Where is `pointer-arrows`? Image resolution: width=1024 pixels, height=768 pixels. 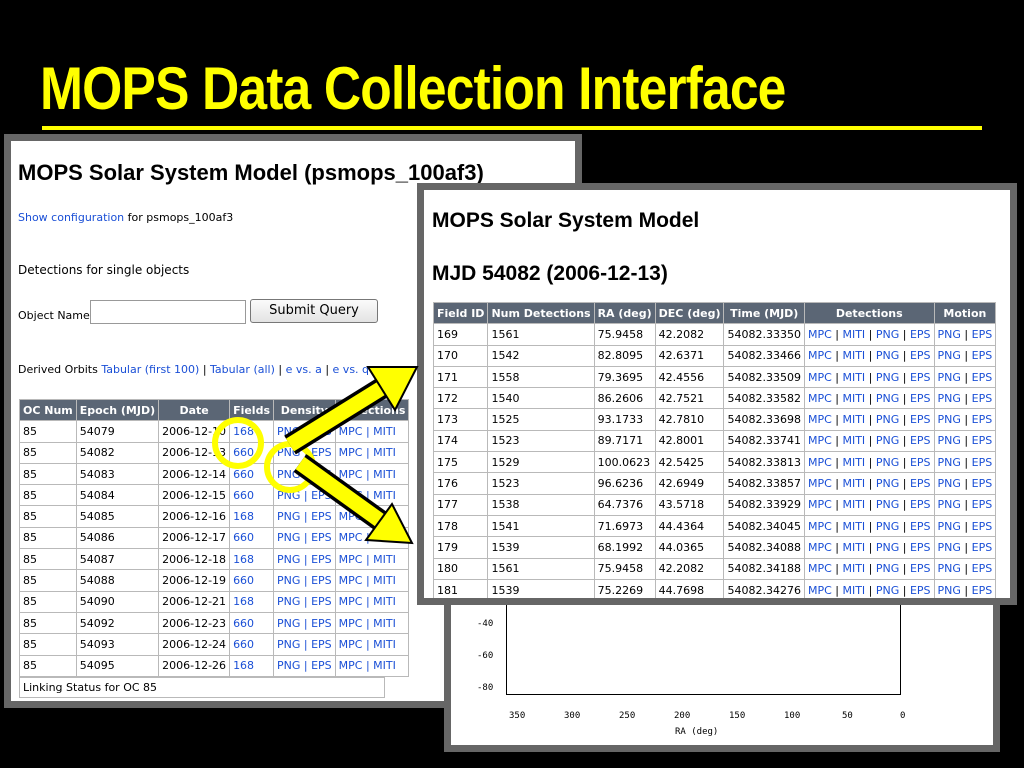 pointer-arrows is located at coordinates (351, 455).